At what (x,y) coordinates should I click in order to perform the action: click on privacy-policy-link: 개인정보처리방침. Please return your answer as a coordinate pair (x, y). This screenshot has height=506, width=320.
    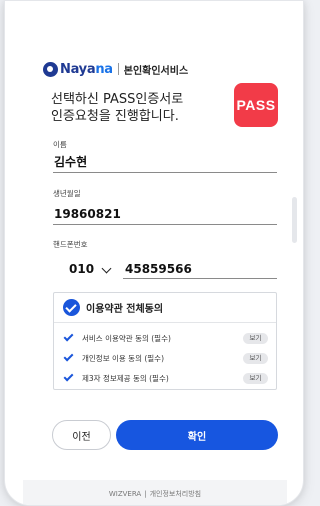
    Looking at the image, I should click on (176, 494).